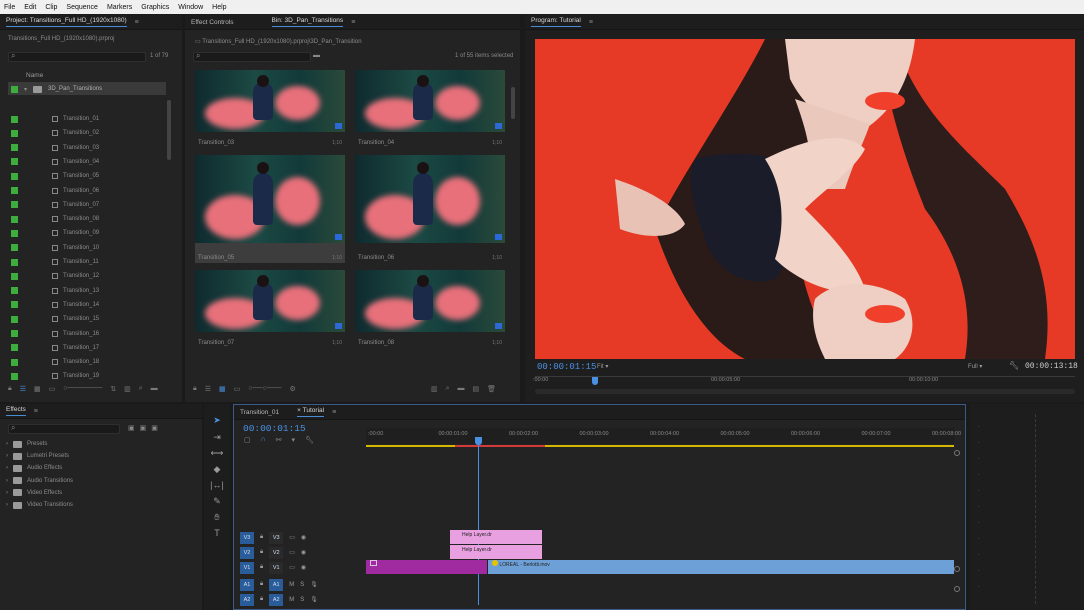  I want to click on freeform-view-icon: ▭, so click(237, 389).